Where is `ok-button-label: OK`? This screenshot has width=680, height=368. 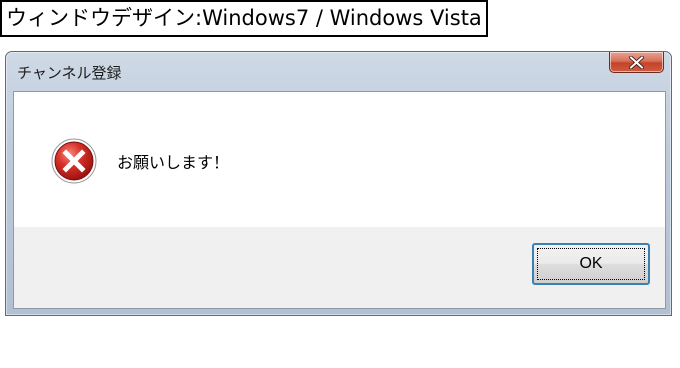 ok-button-label: OK is located at coordinates (591, 263).